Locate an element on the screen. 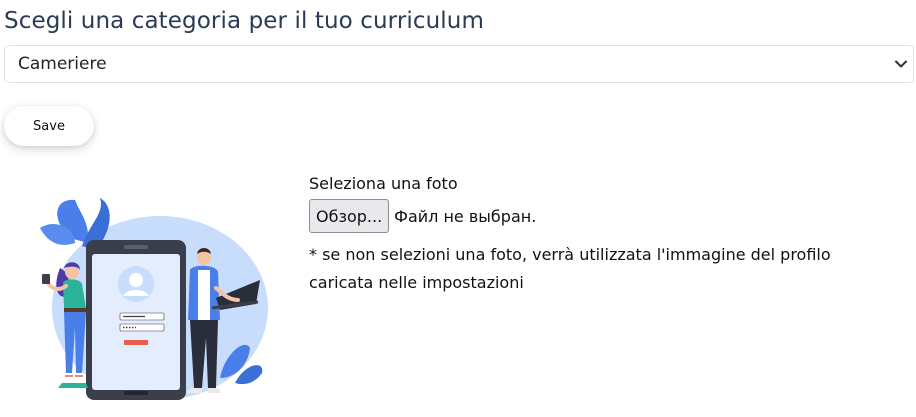 The width and height of the screenshot is (916, 417). save-button: Save is located at coordinates (49, 126).